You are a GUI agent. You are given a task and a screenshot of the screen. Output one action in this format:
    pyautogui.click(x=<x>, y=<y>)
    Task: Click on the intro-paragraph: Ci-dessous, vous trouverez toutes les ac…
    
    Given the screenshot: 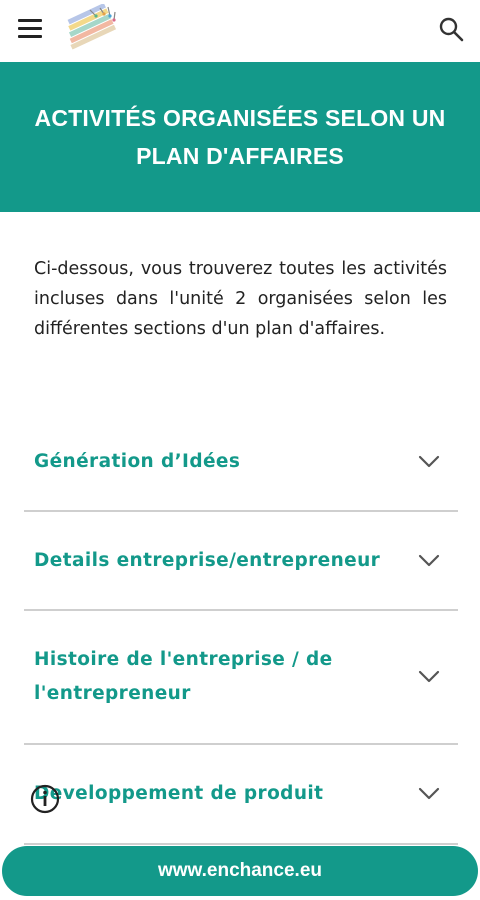 What is the action you would take?
    pyautogui.click(x=240, y=299)
    